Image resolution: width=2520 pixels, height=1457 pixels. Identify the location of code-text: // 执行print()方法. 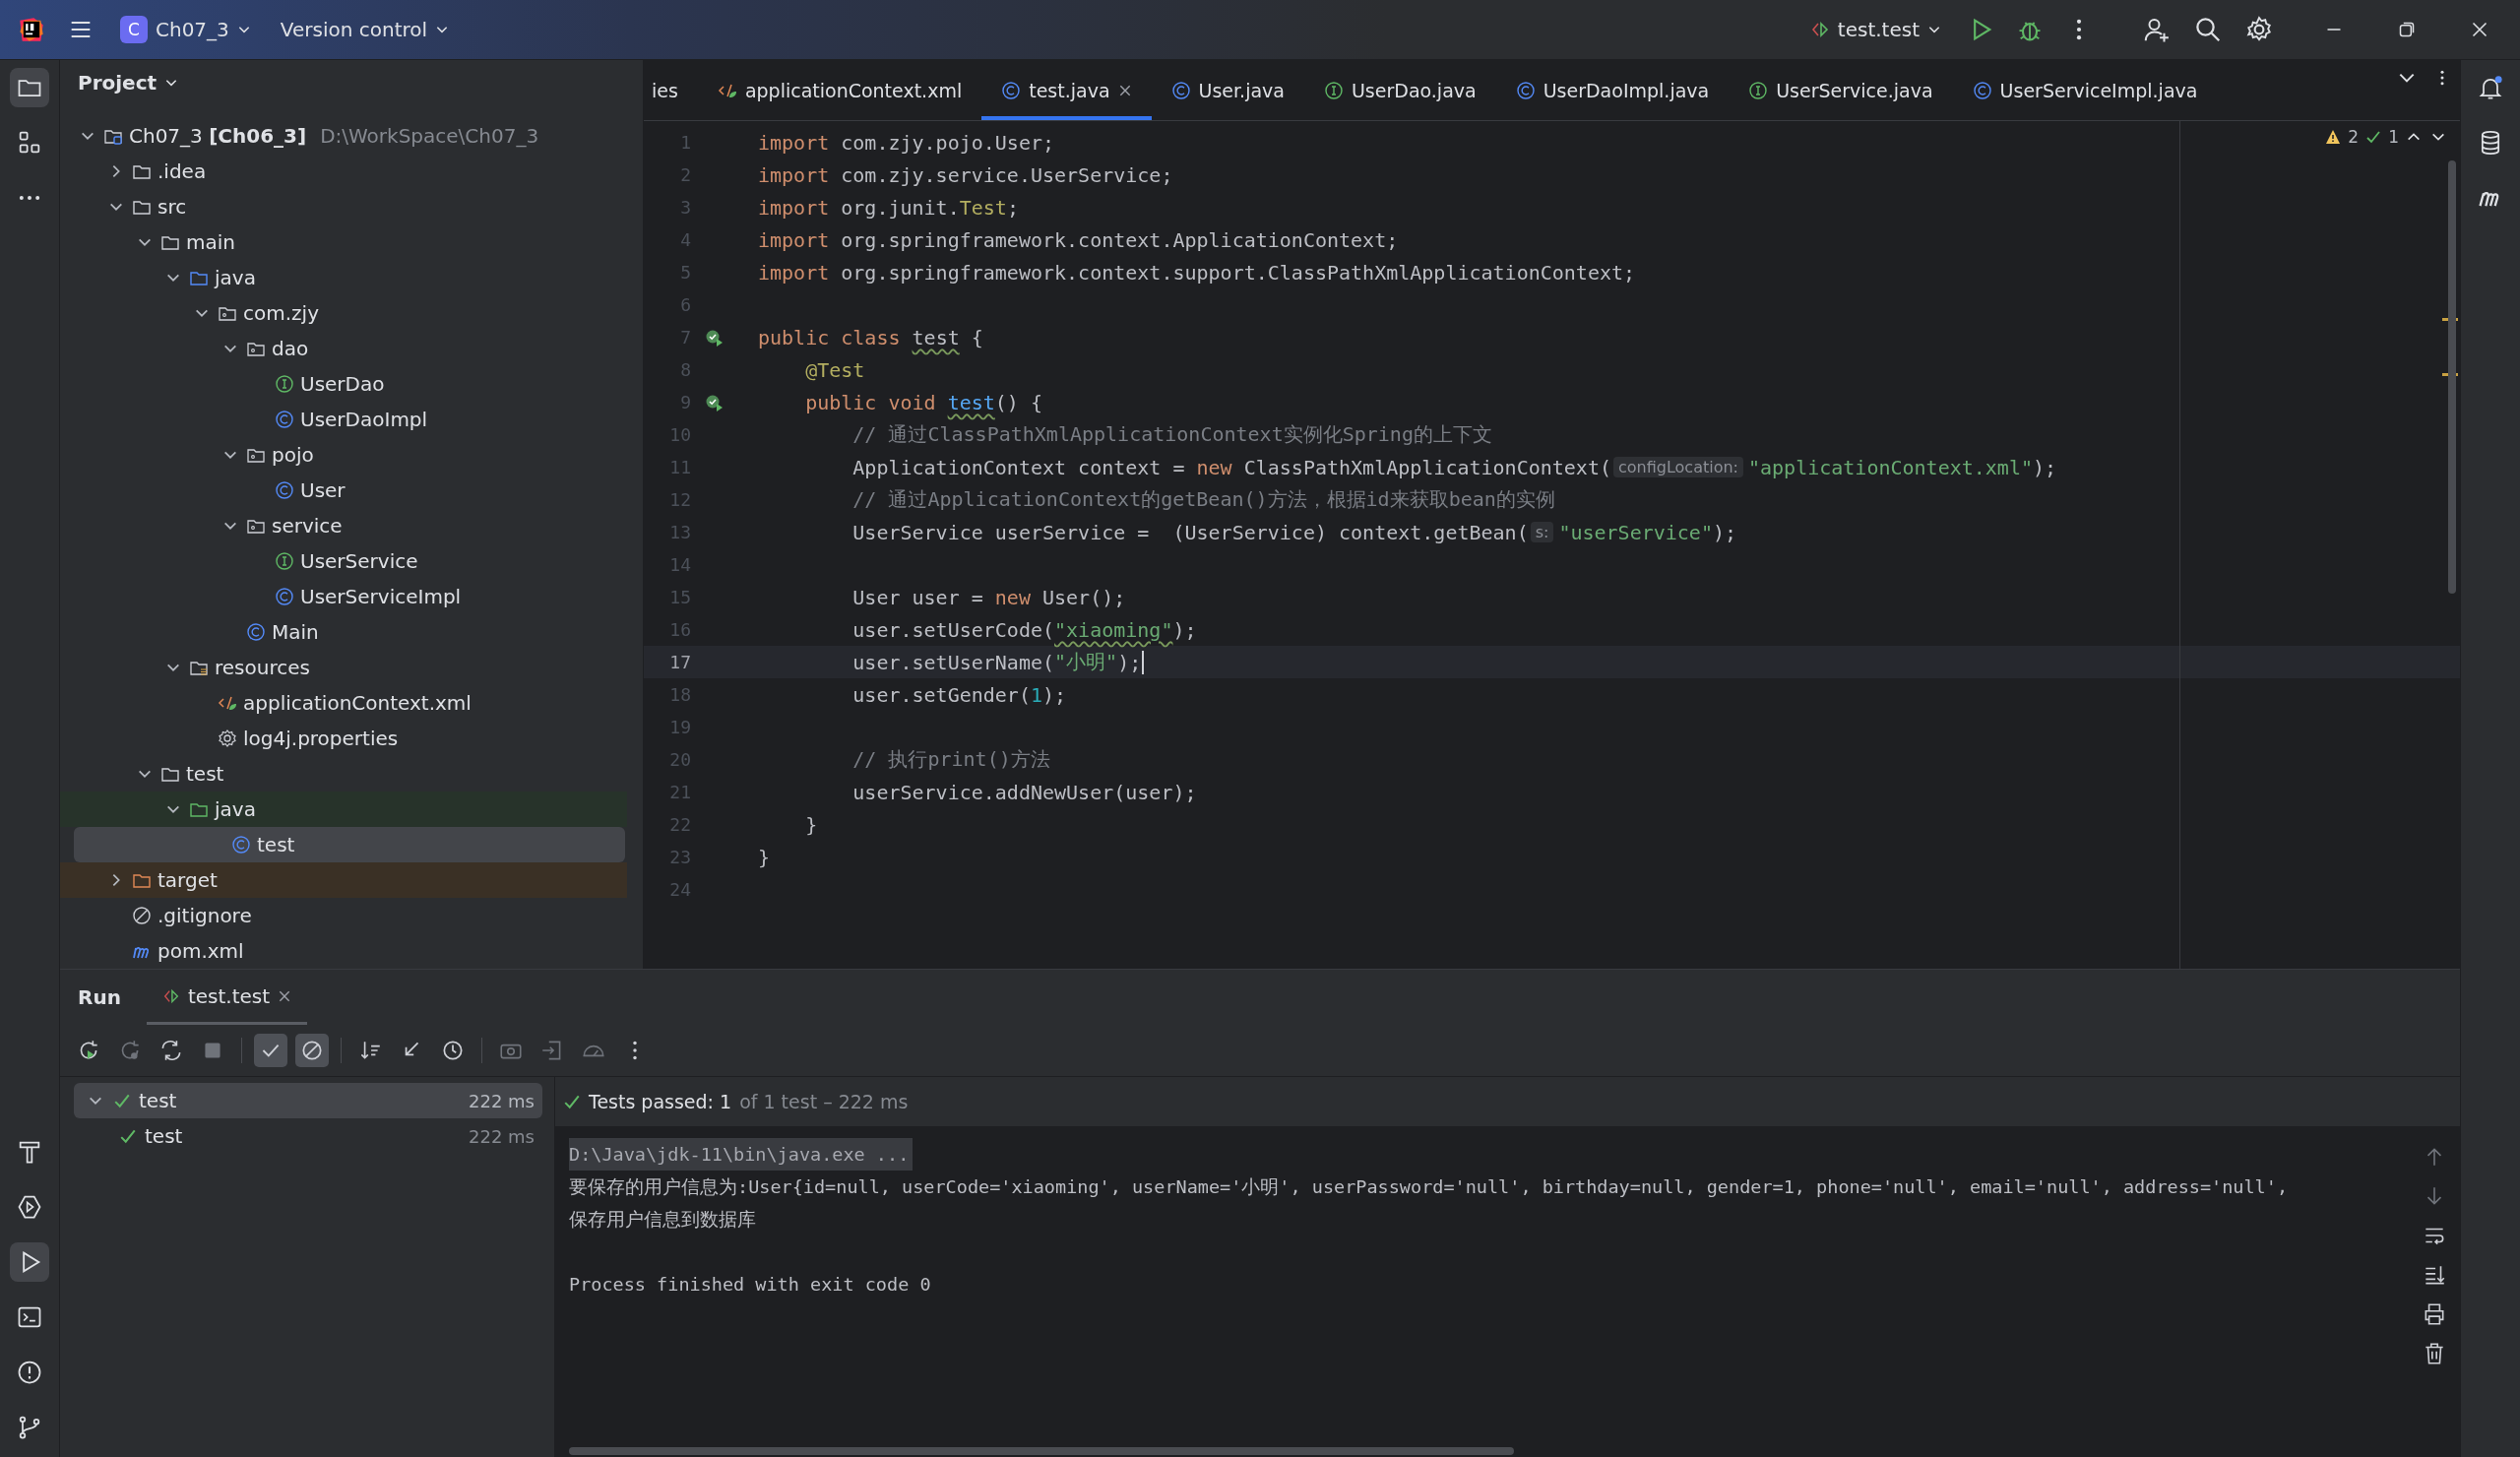
(950, 759).